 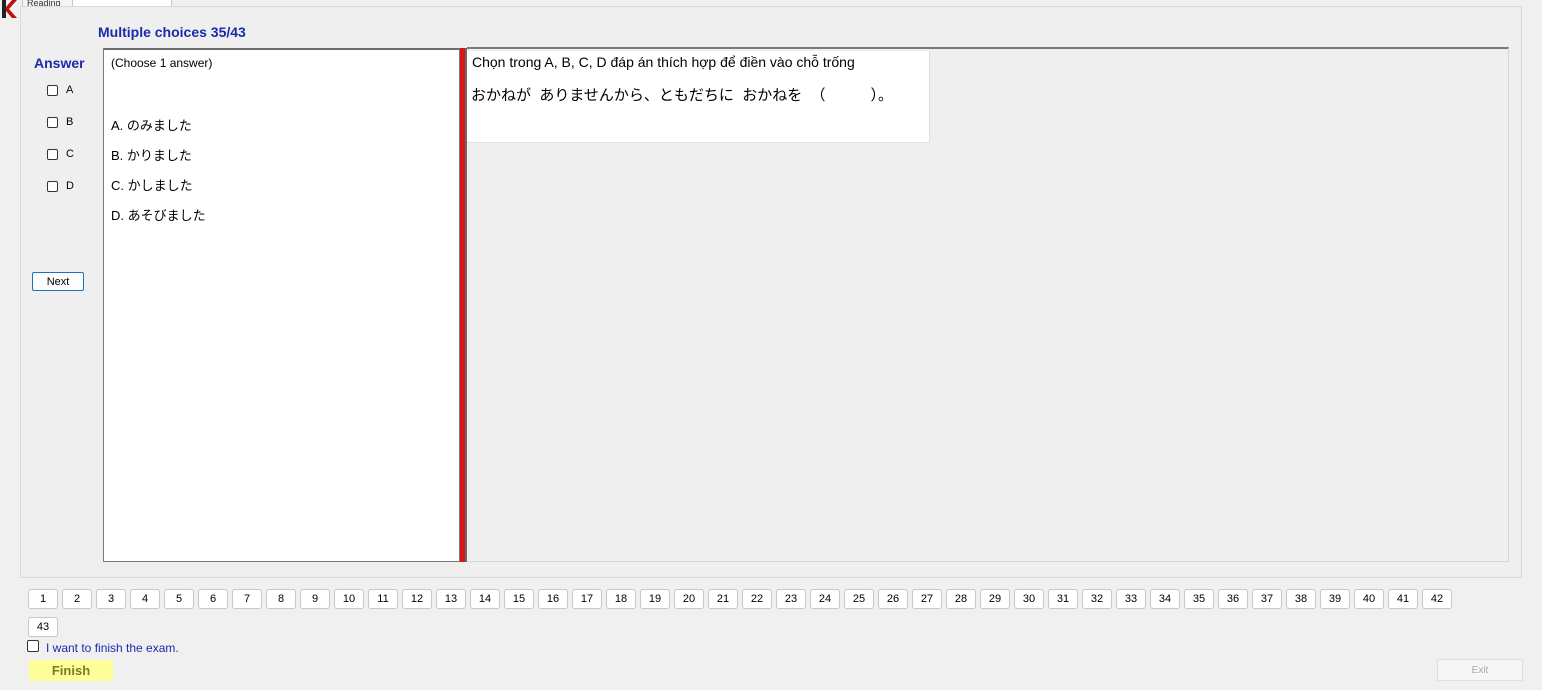 I want to click on answer-option-b: B, so click(x=60, y=122).